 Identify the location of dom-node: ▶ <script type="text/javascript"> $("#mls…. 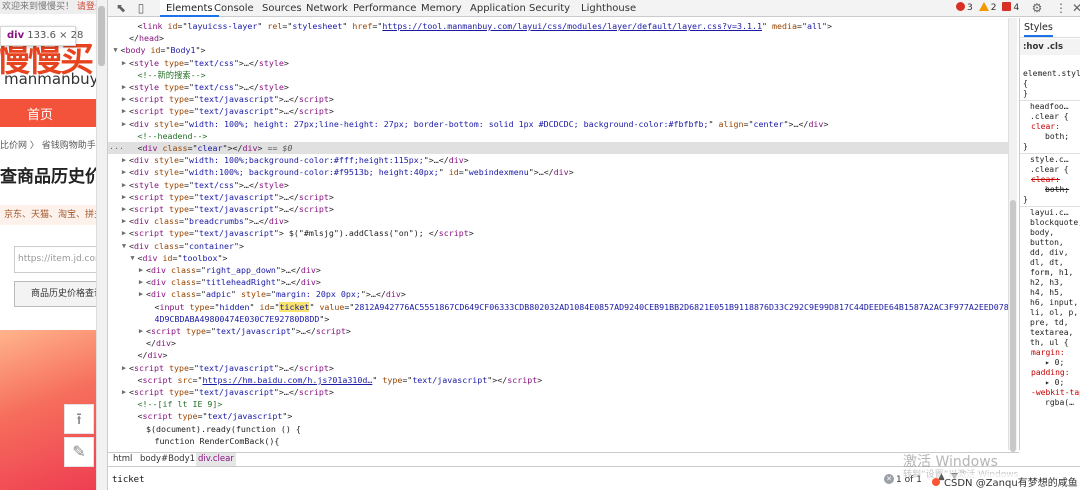
(558, 233).